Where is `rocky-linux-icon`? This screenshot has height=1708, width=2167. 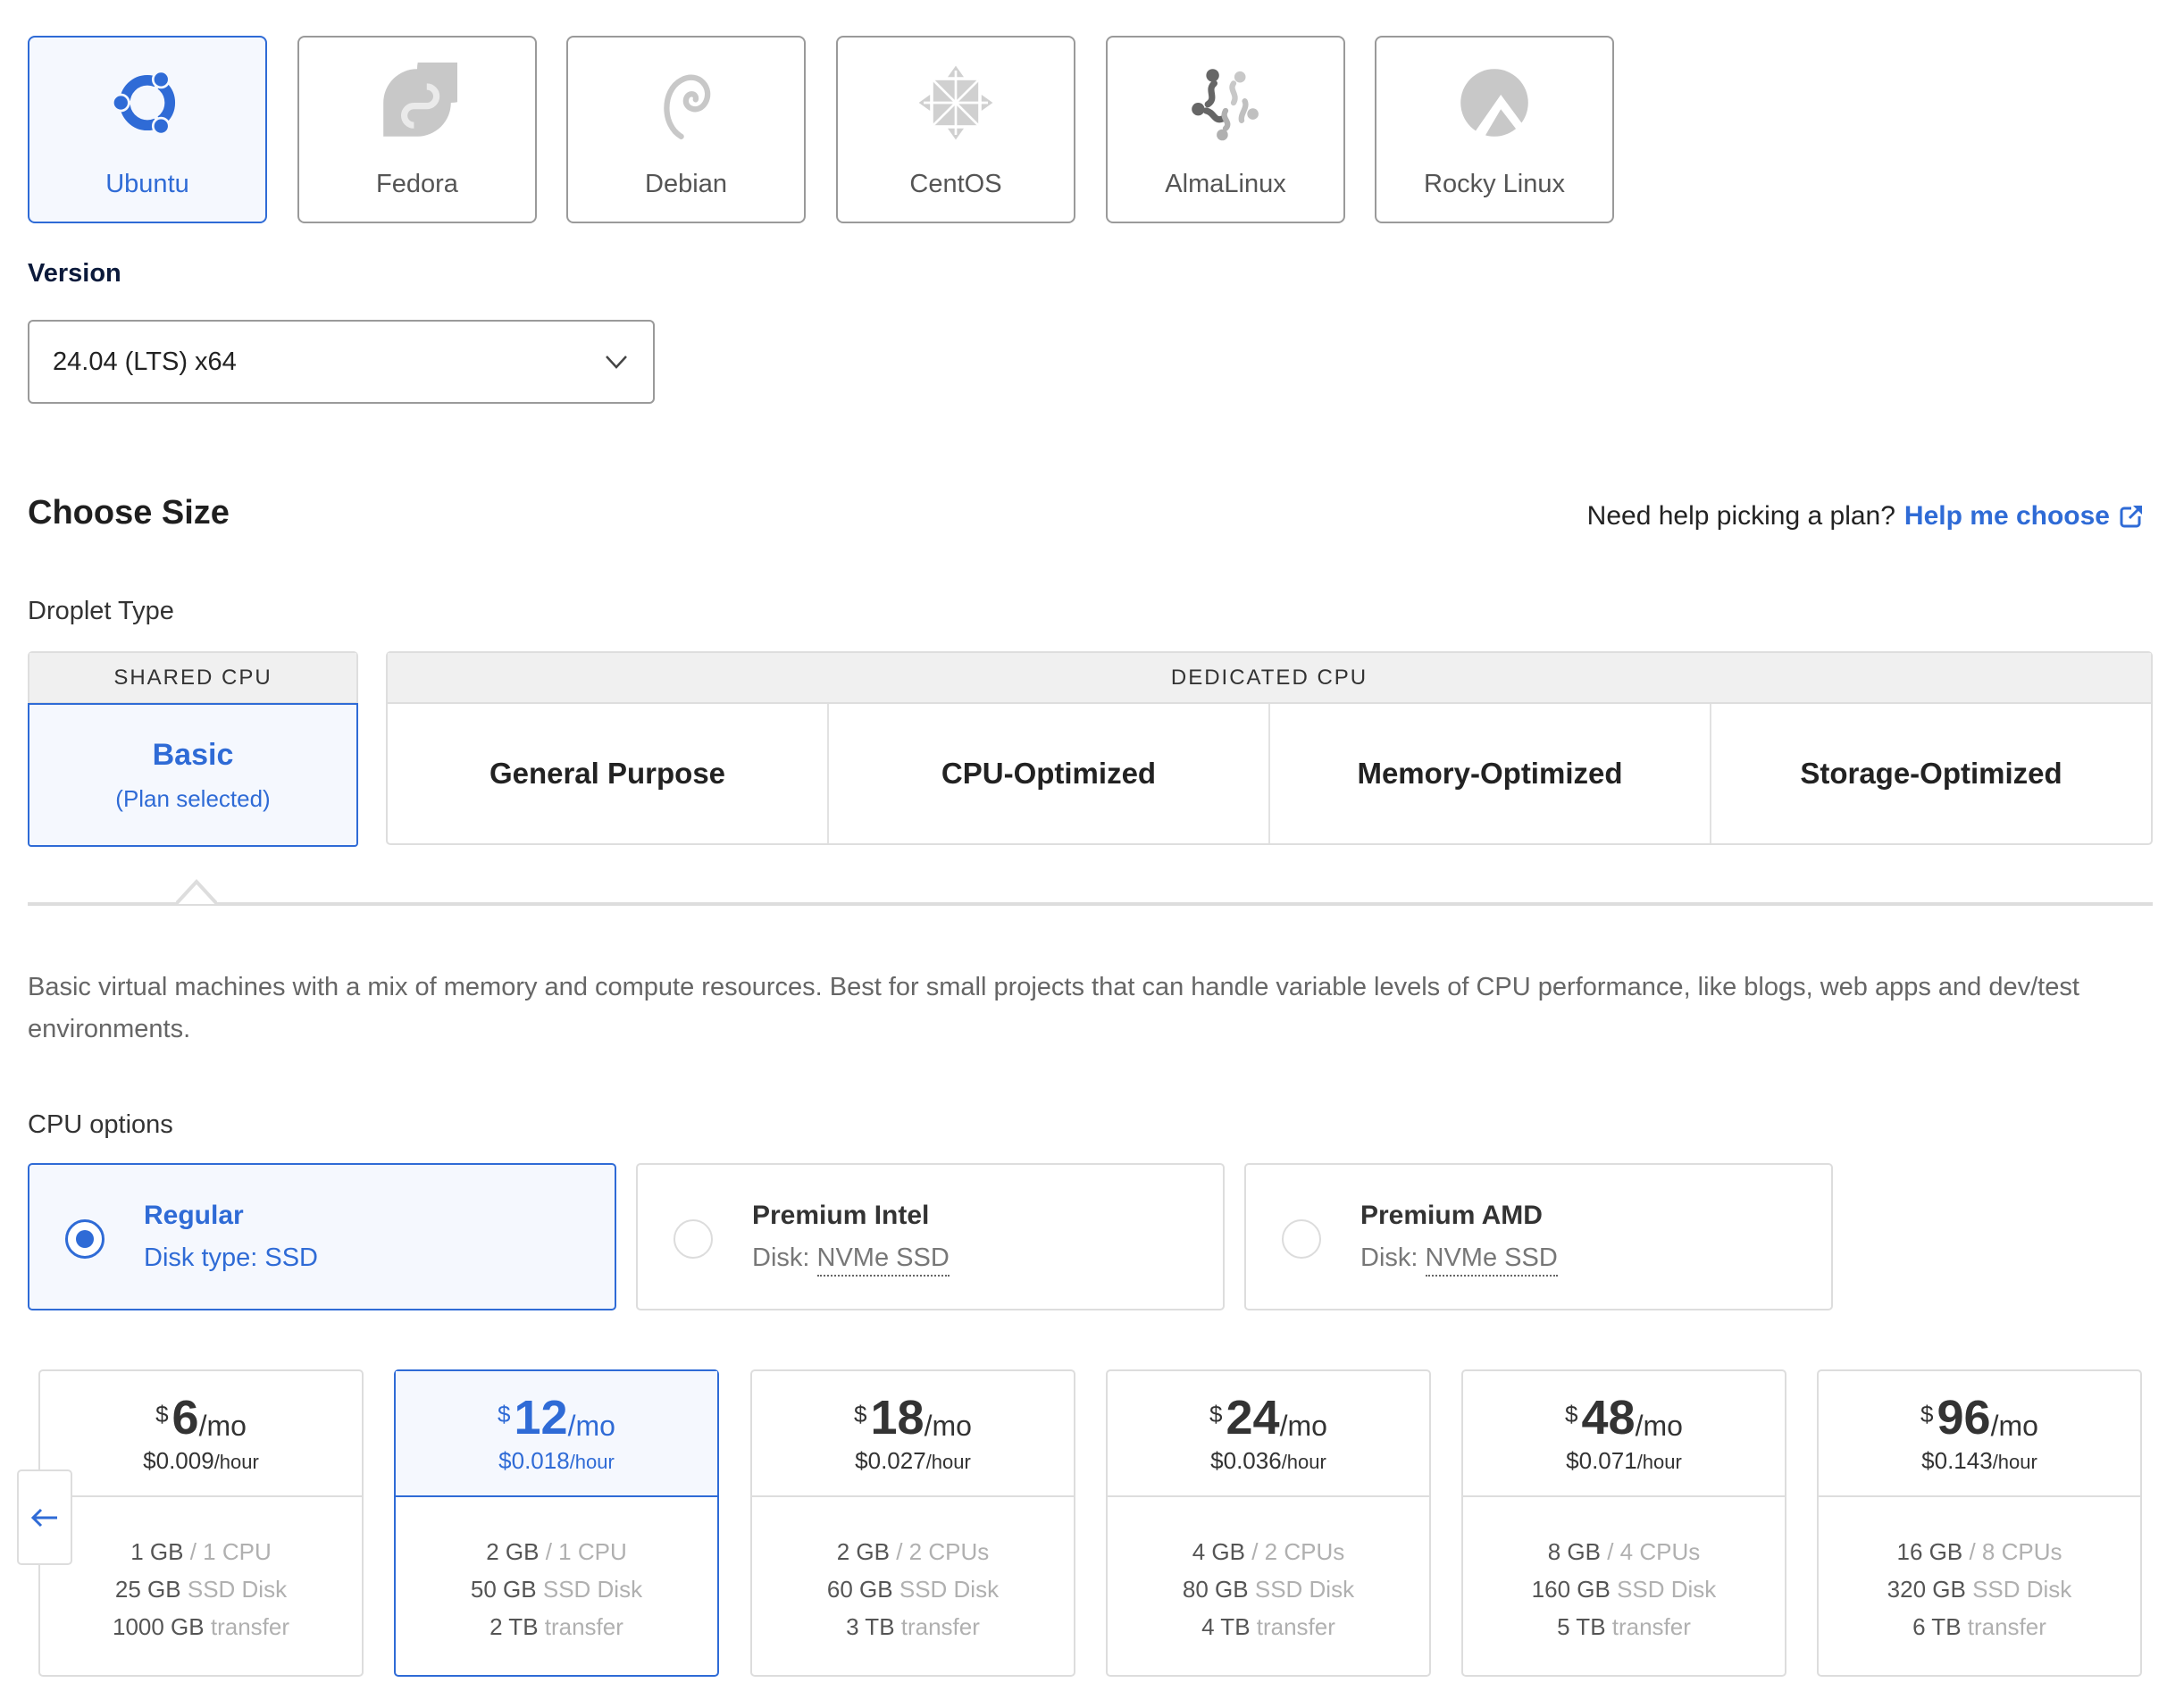
rocky-linux-icon is located at coordinates (1494, 103).